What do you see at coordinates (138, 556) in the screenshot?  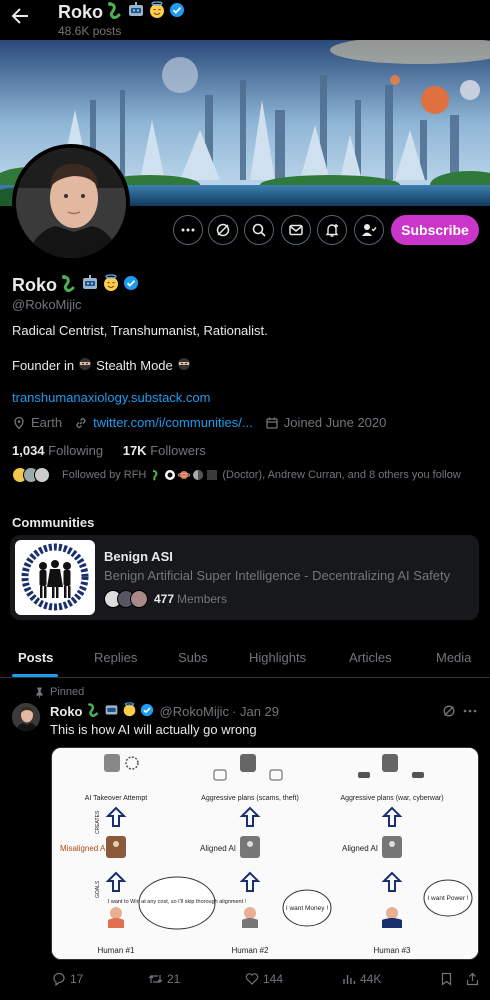 I see `community-name: Benign ASI` at bounding box center [138, 556].